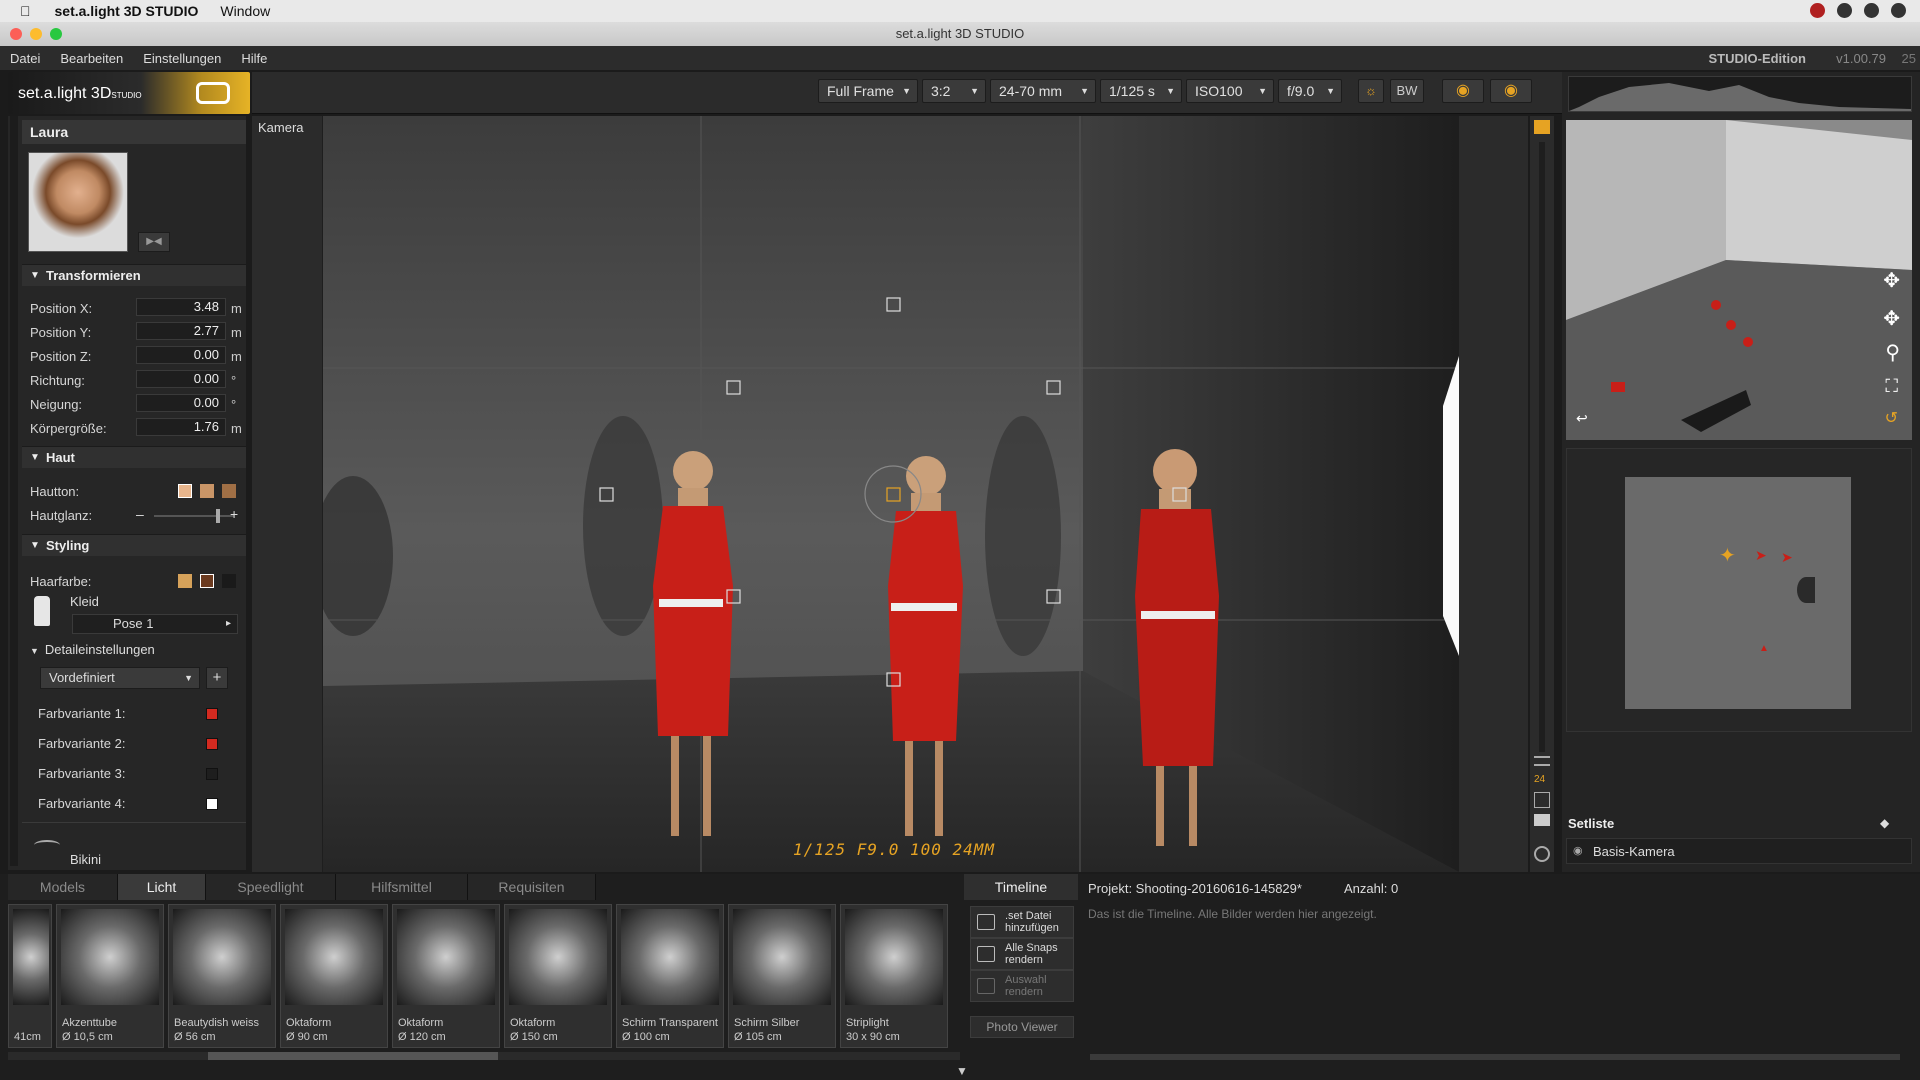  I want to click on menu-hilfe: Hilfe, so click(254, 58).